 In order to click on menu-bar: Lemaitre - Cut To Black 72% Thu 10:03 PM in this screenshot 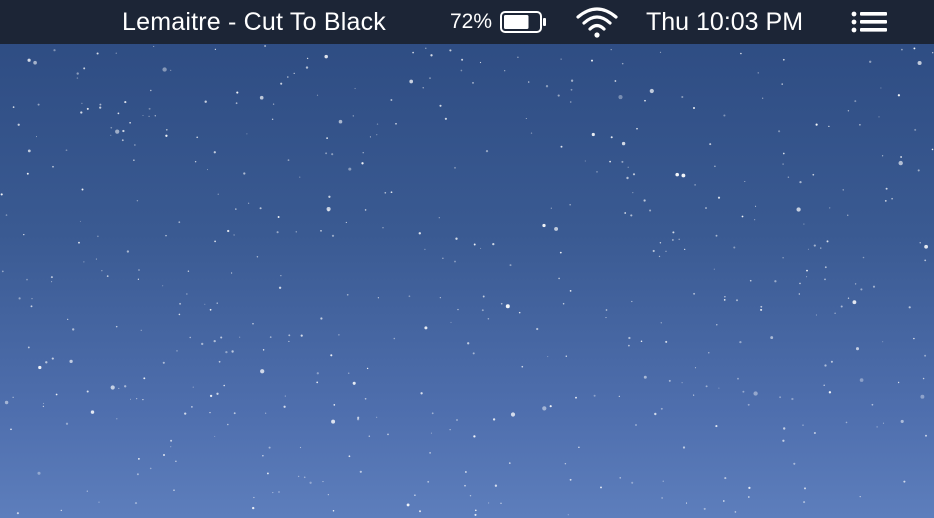, I will do `click(467, 22)`.